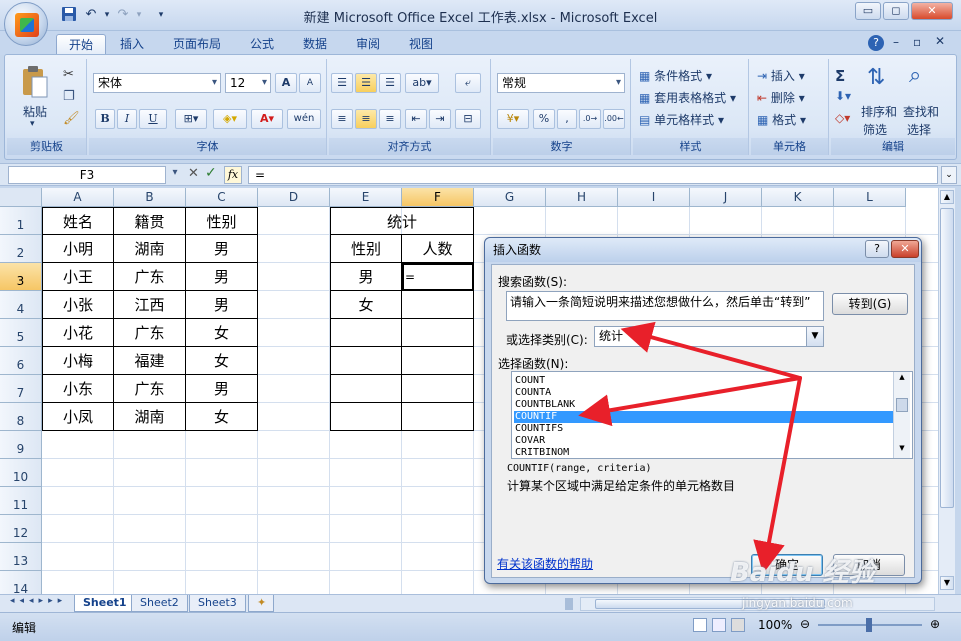  Describe the element at coordinates (366, 305) in the screenshot. I see `stats-female-cell: 女` at that location.